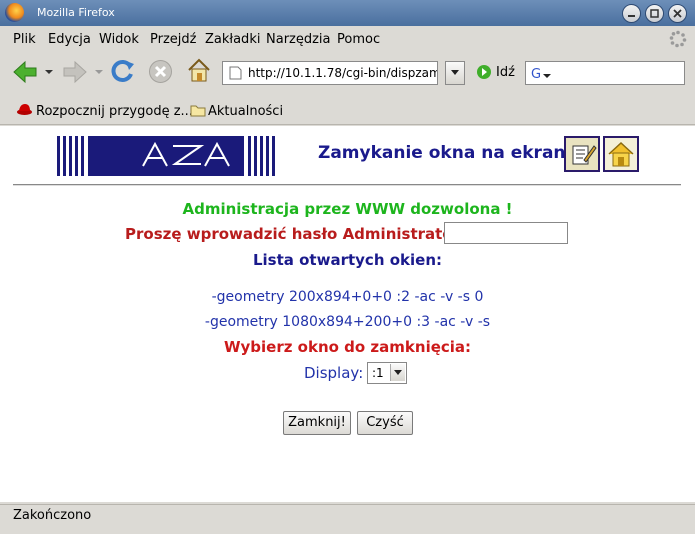 The height and width of the screenshot is (534, 695). Describe the element at coordinates (454, 153) in the screenshot. I see `page-header-title: Zamykanie okna na ekranie:` at that location.